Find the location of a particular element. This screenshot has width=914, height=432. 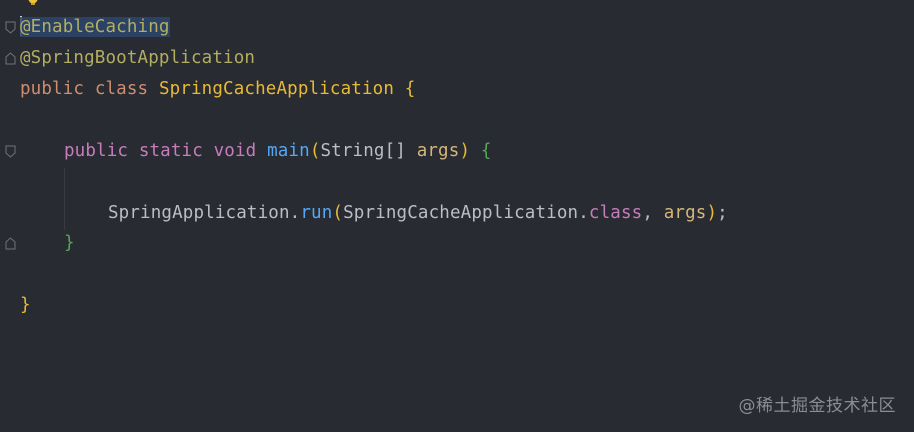

class-name: SpringCacheApplication is located at coordinates (276, 89).